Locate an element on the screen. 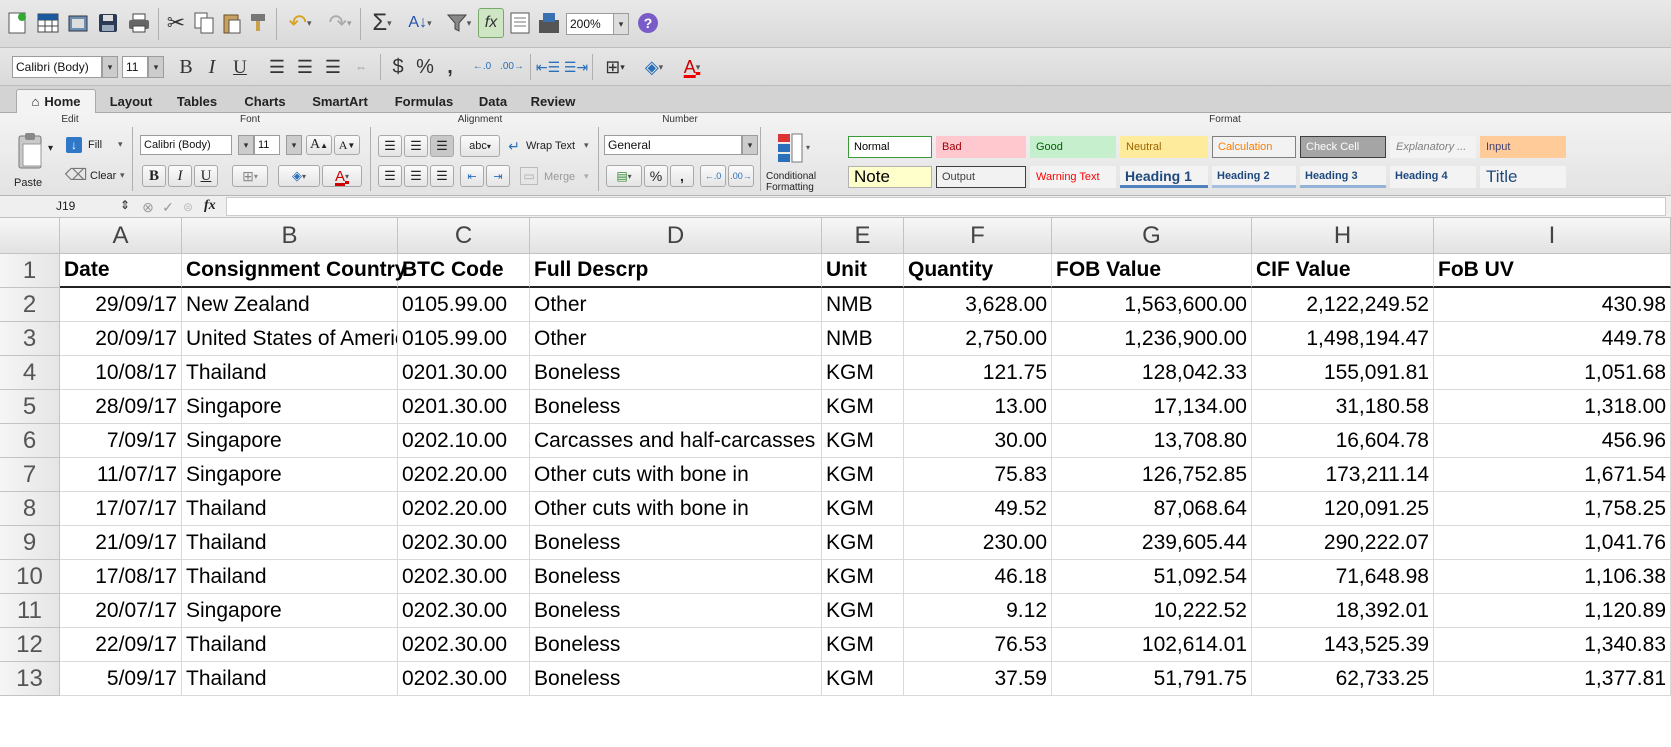 The height and width of the screenshot is (747, 1671). cell-i12: 1,340.83 is located at coordinates (1552, 645).